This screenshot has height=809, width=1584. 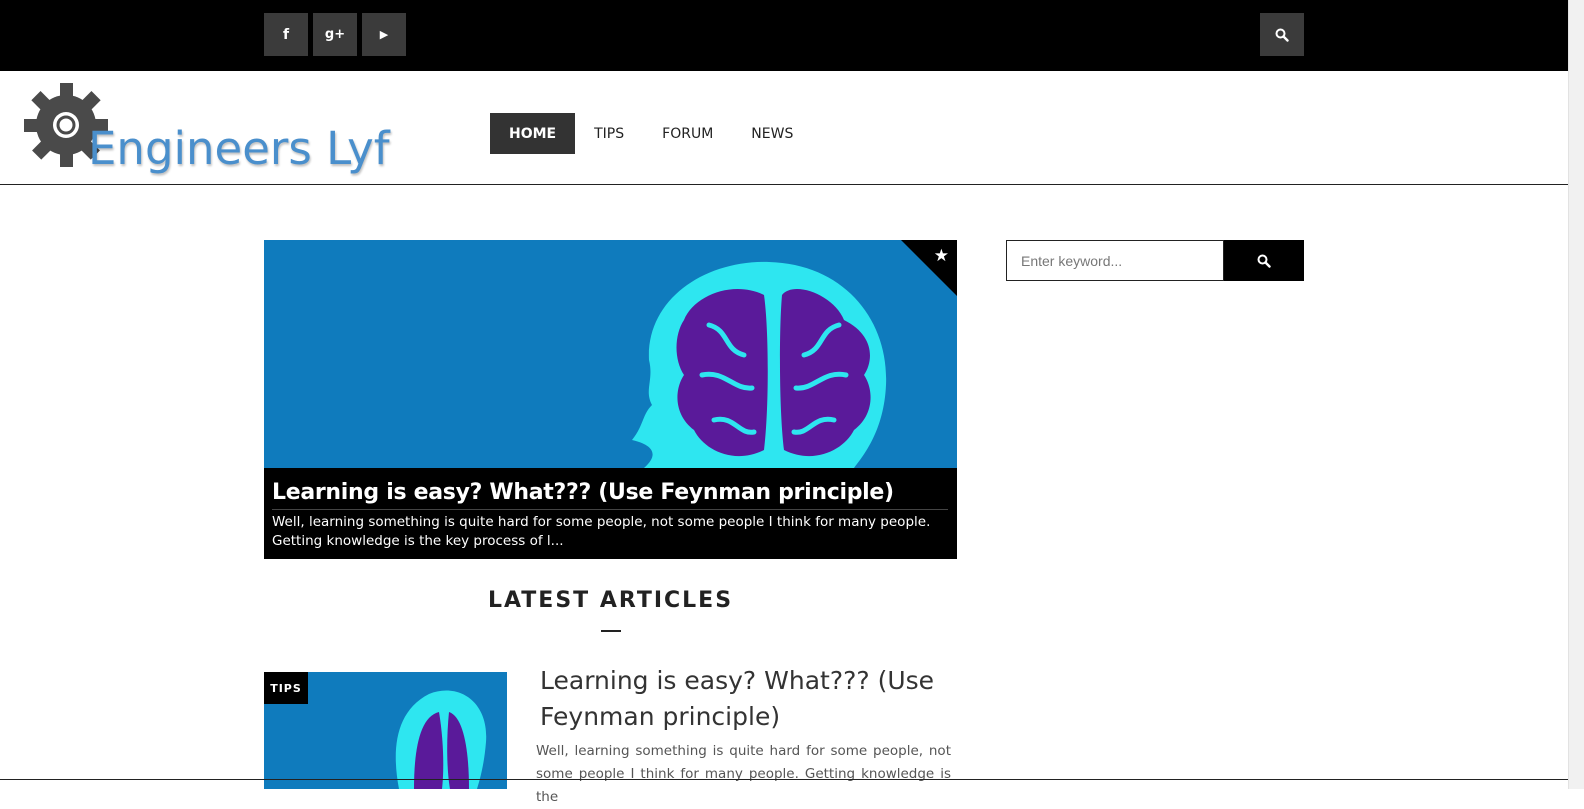 I want to click on nav-item-news: NEWS, so click(x=772, y=133).